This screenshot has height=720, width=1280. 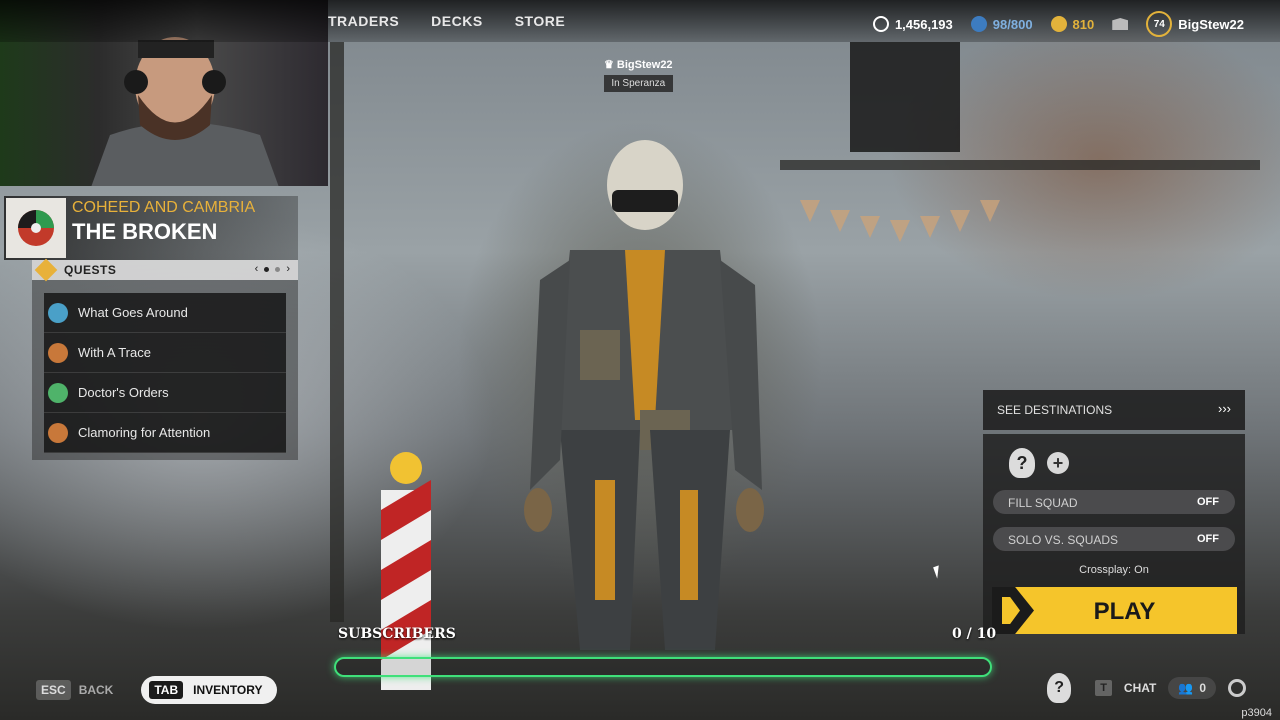 I want to click on friends-button: 👥 0, so click(x=1192, y=688).